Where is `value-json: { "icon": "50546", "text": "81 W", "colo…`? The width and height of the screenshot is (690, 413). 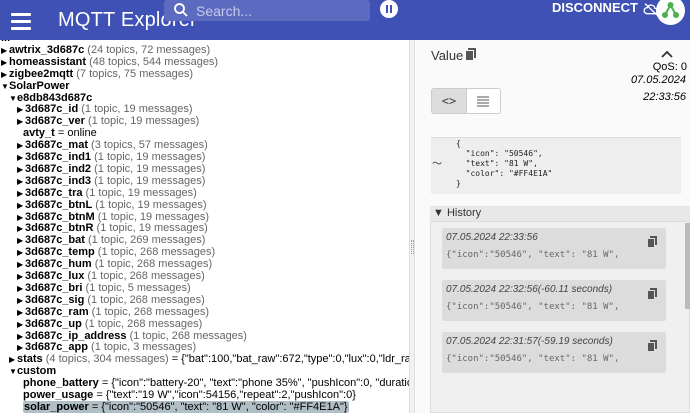 value-json: { "icon": "50546", "text": "81 W", "colo… is located at coordinates (504, 164).